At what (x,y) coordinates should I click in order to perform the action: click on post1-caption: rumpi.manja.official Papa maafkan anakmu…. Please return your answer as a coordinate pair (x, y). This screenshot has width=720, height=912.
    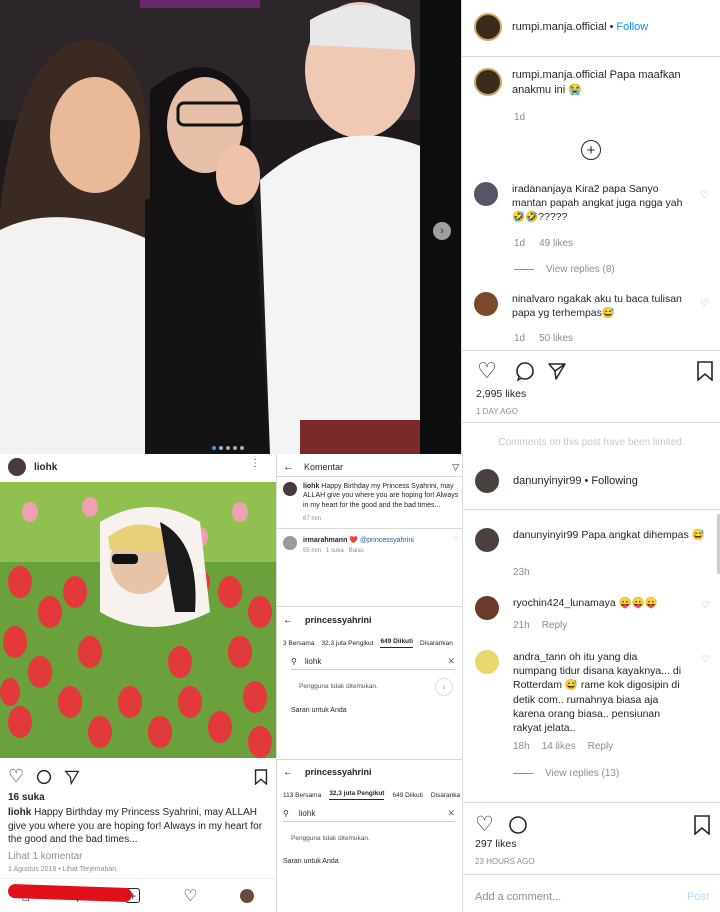
    Looking at the image, I should click on (594, 83).